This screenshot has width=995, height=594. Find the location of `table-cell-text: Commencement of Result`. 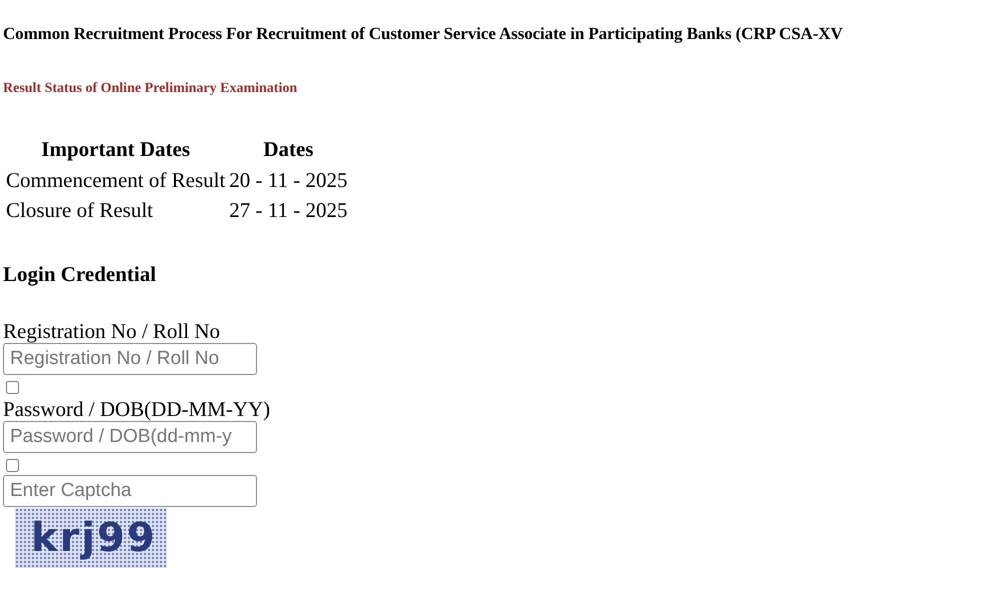

table-cell-text: Commencement of Result is located at coordinates (115, 180).